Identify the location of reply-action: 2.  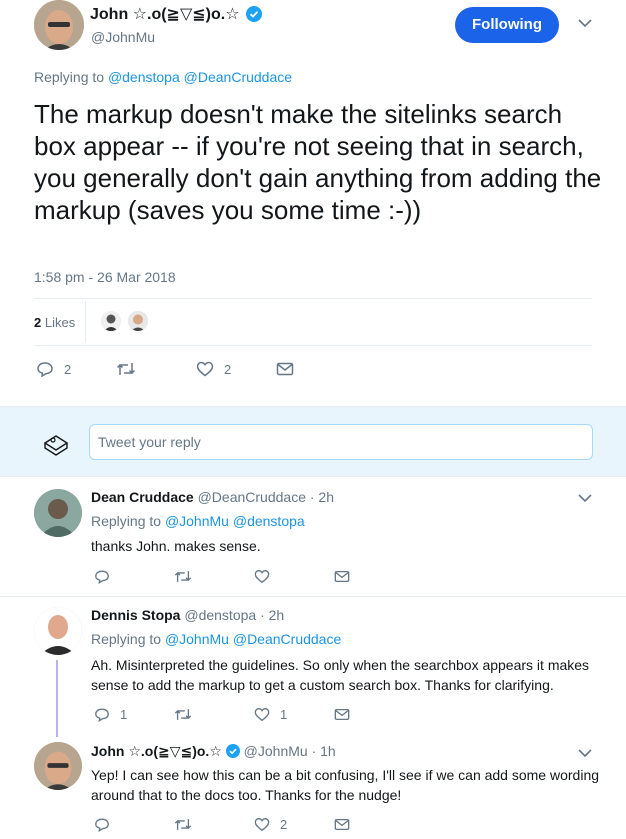
(53, 369).